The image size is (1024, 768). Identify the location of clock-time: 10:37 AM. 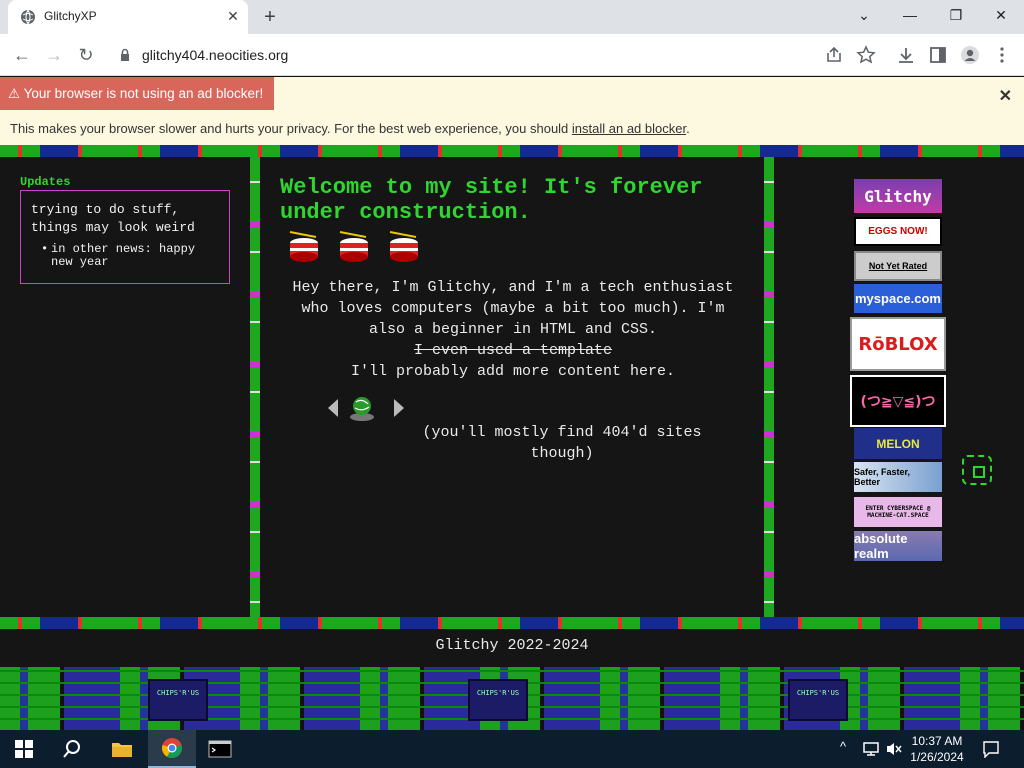
(937, 741).